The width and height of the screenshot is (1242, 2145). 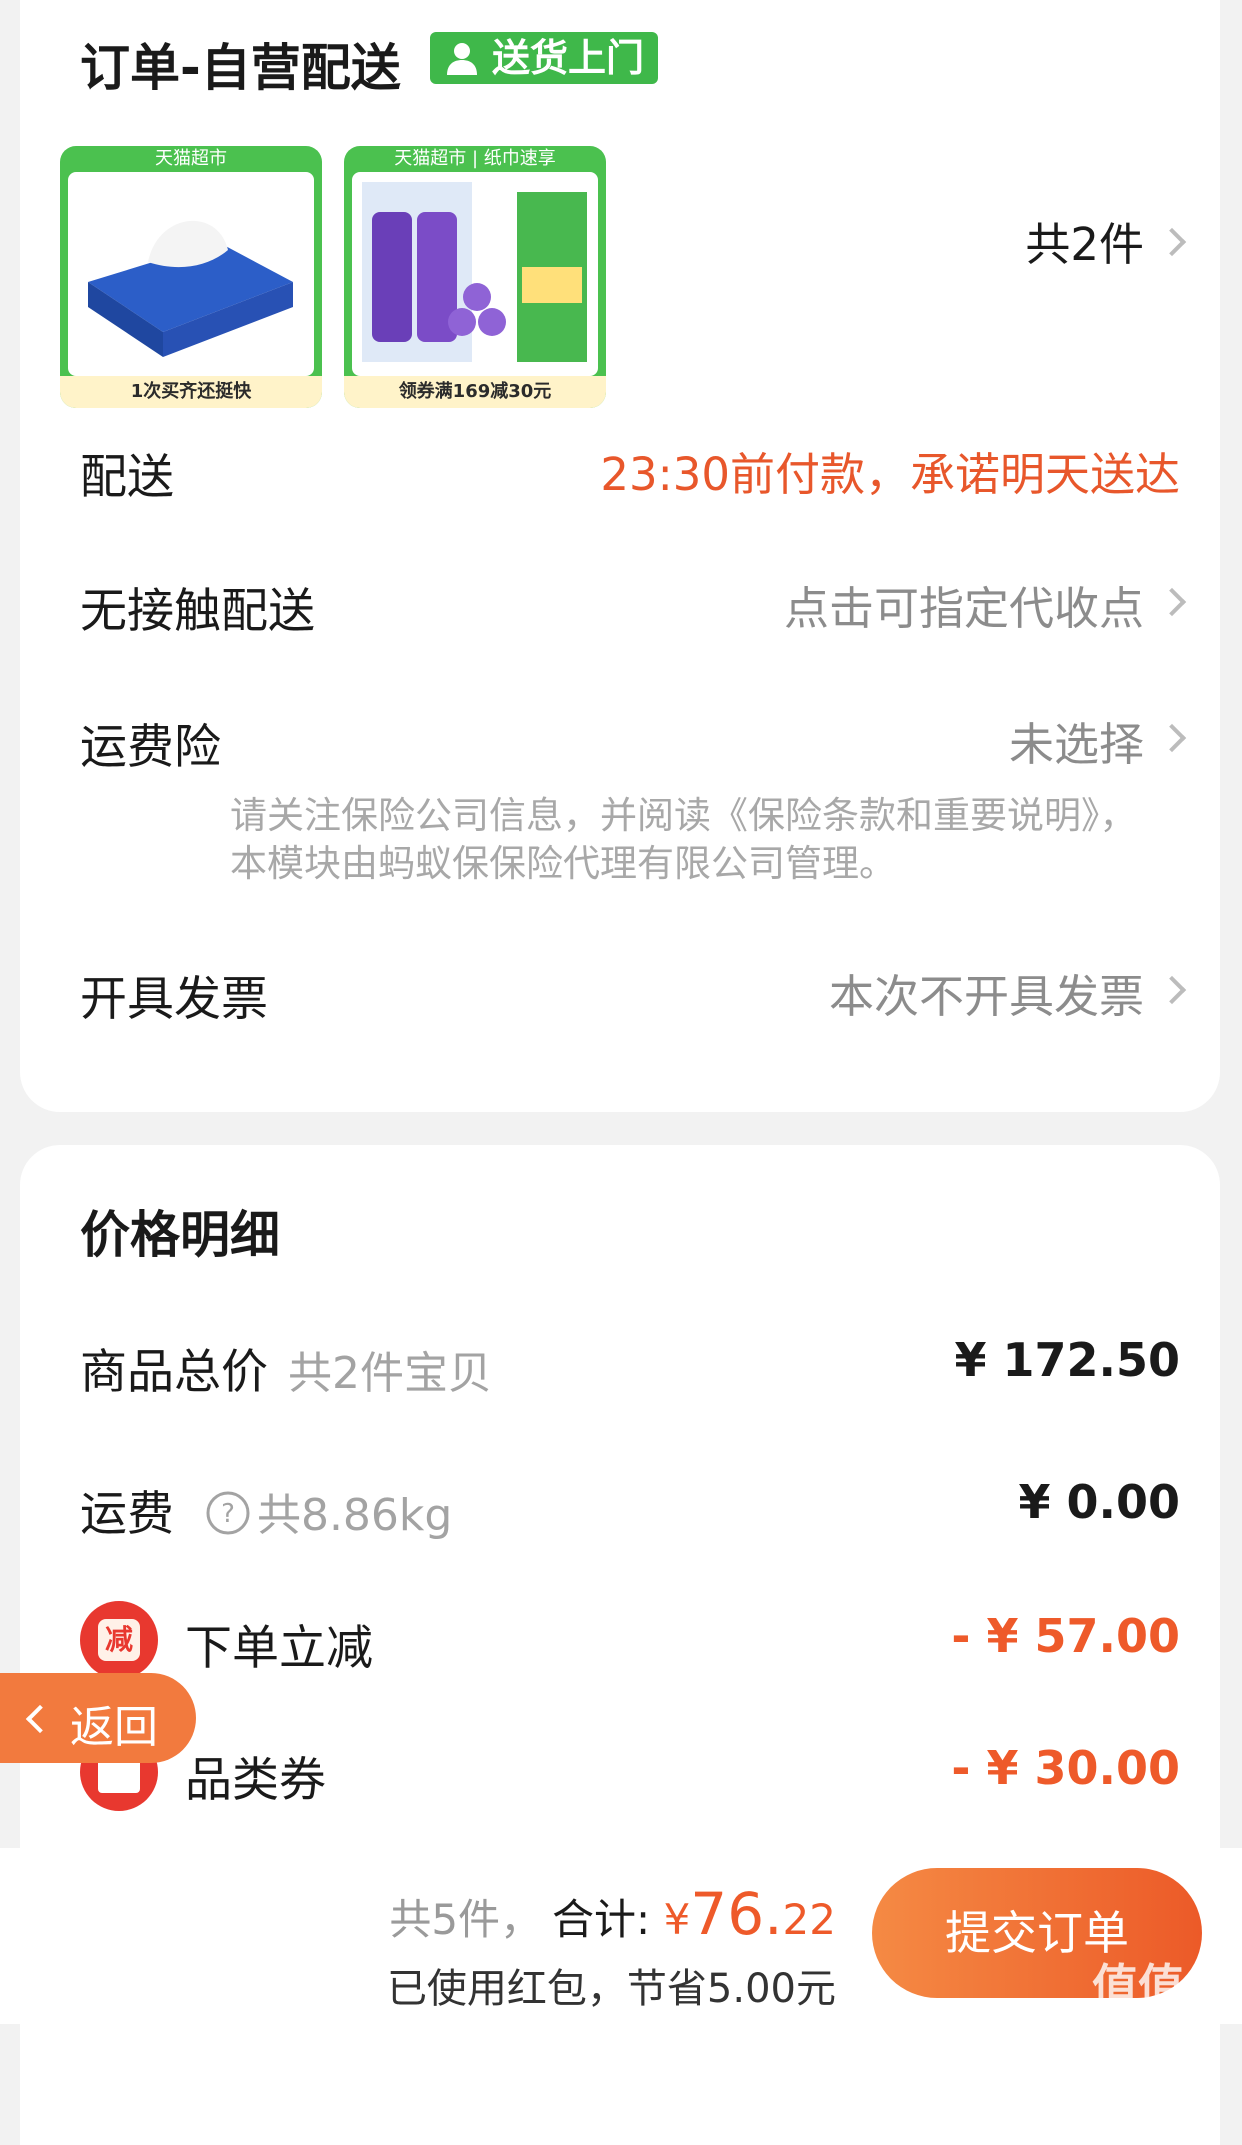 I want to click on order-title: 订单-自营配送, so click(x=240, y=68).